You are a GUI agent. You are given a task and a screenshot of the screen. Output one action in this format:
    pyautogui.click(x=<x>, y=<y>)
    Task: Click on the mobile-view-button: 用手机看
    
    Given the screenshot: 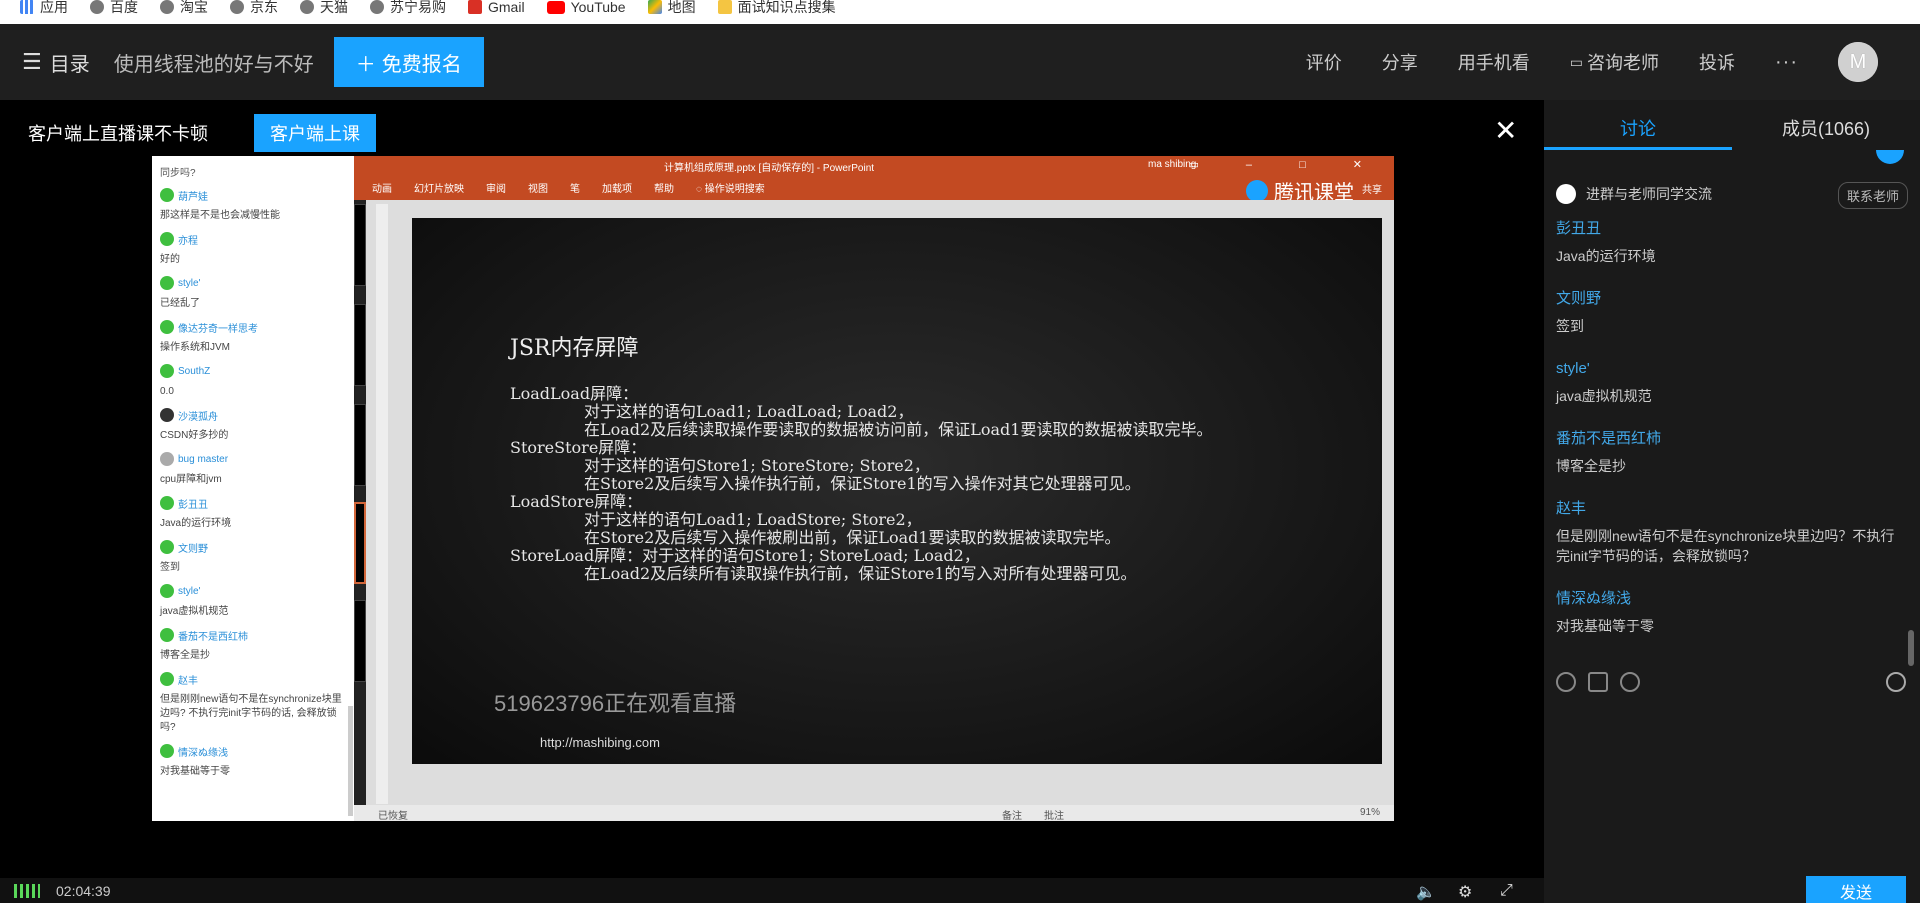 What is the action you would take?
    pyautogui.click(x=1494, y=62)
    